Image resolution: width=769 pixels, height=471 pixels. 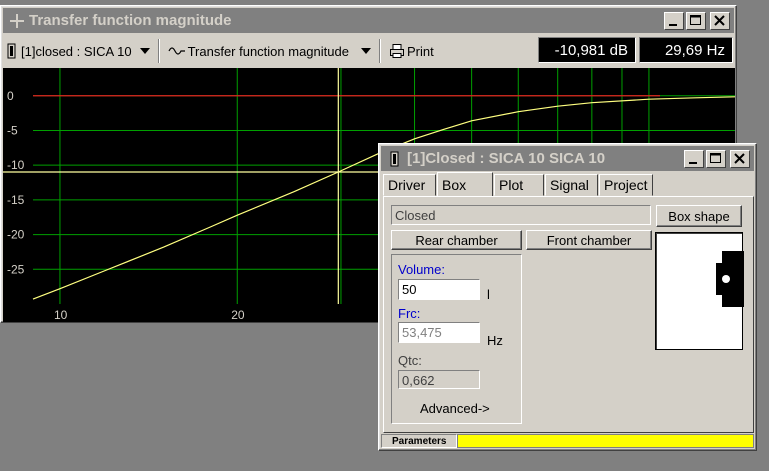 What do you see at coordinates (419, 441) in the screenshot?
I see `status-label: Parameters` at bounding box center [419, 441].